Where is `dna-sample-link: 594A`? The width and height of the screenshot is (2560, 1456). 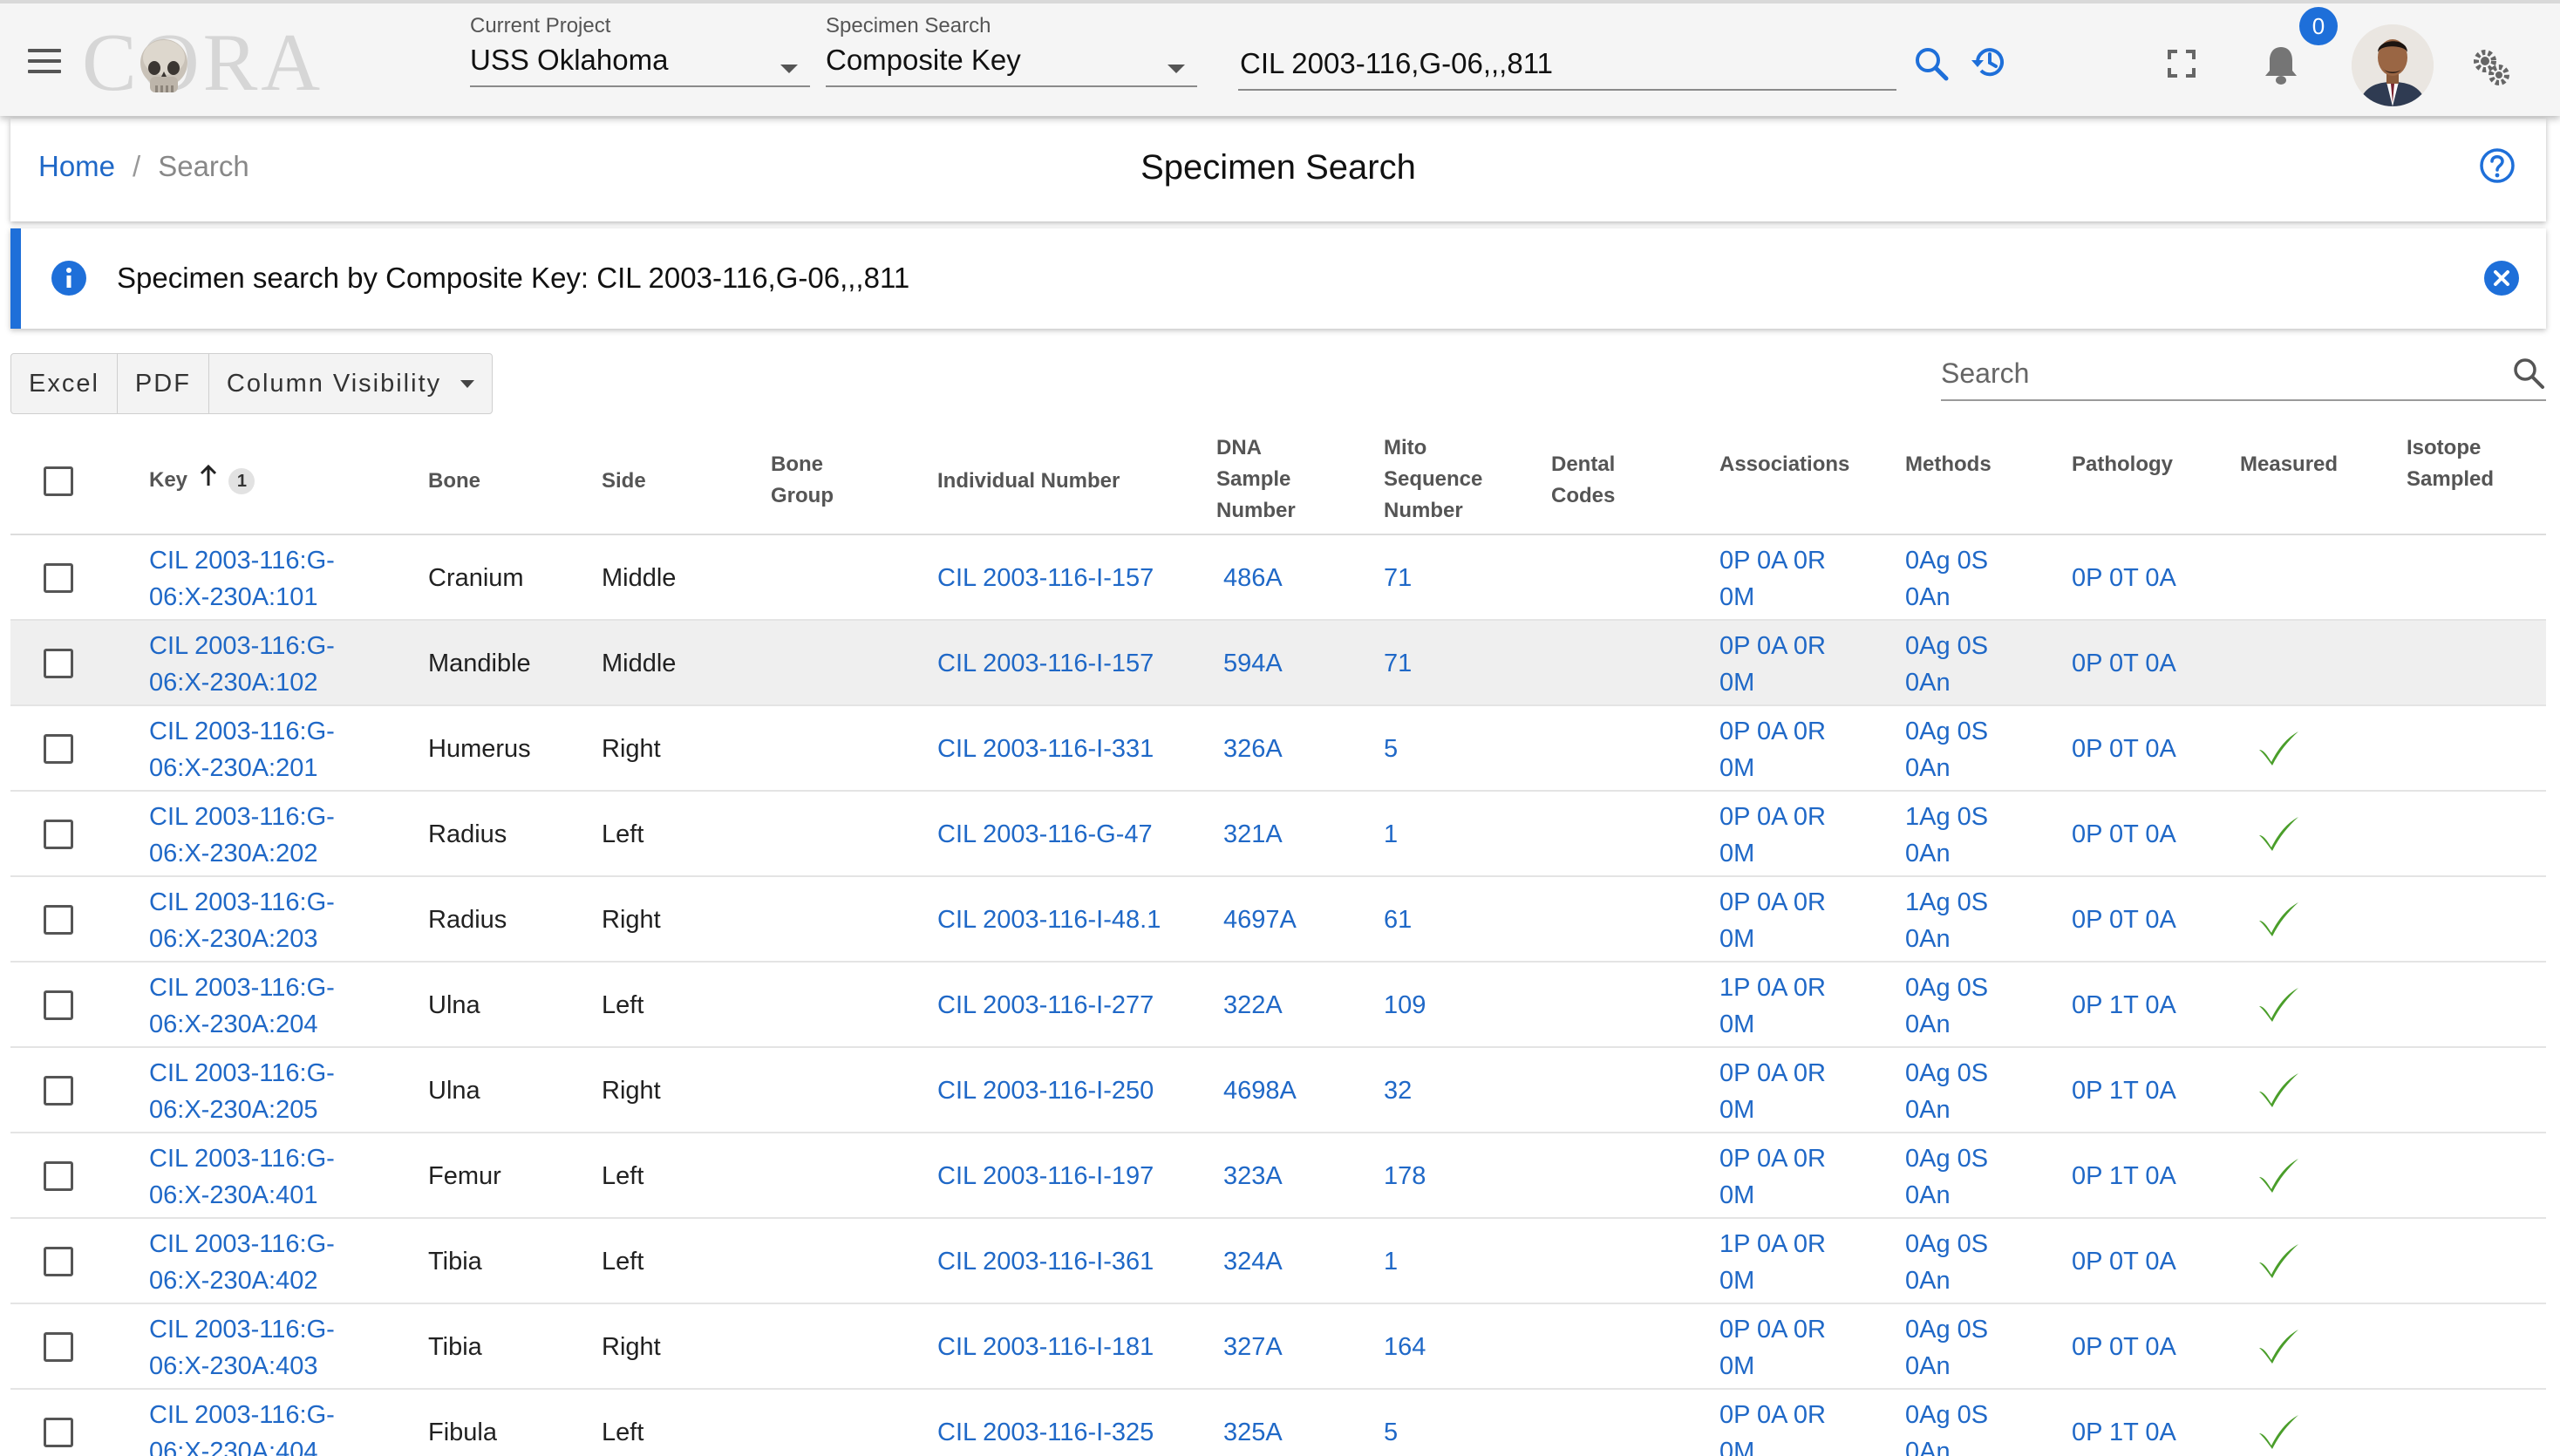 dna-sample-link: 594A is located at coordinates (1253, 663).